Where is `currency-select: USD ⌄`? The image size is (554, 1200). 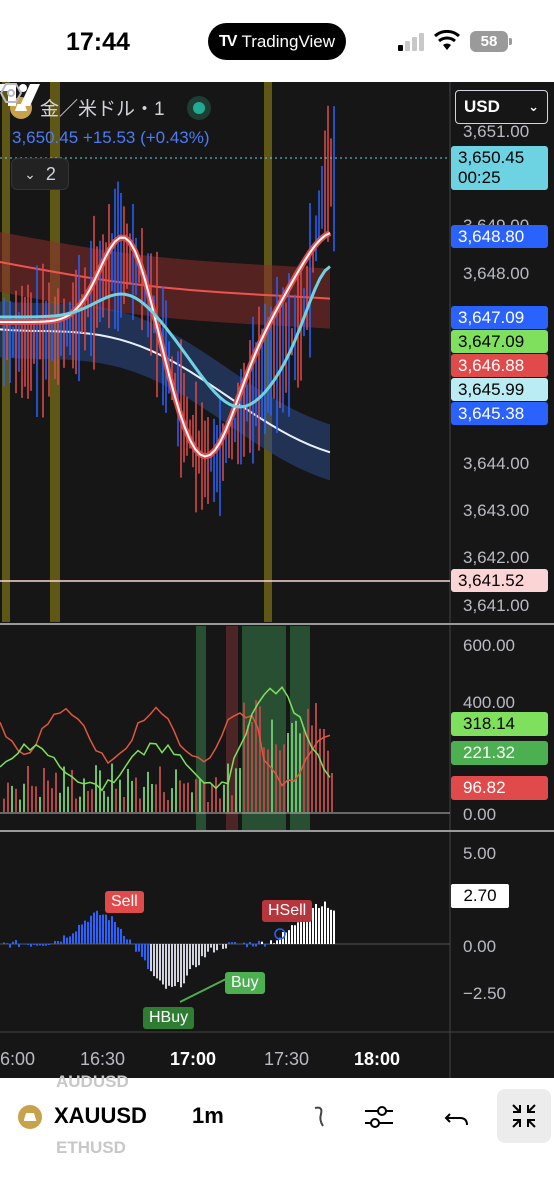
currency-select: USD ⌄ is located at coordinates (501, 107).